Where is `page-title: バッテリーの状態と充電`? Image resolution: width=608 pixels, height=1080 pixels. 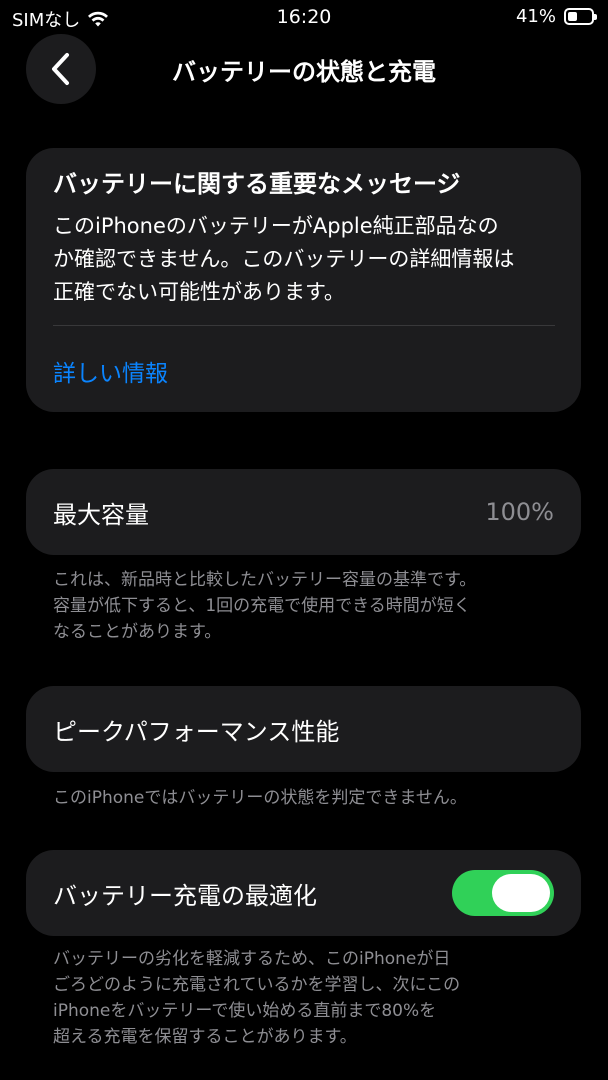
page-title: バッテリーの状態と充電 is located at coordinates (304, 72).